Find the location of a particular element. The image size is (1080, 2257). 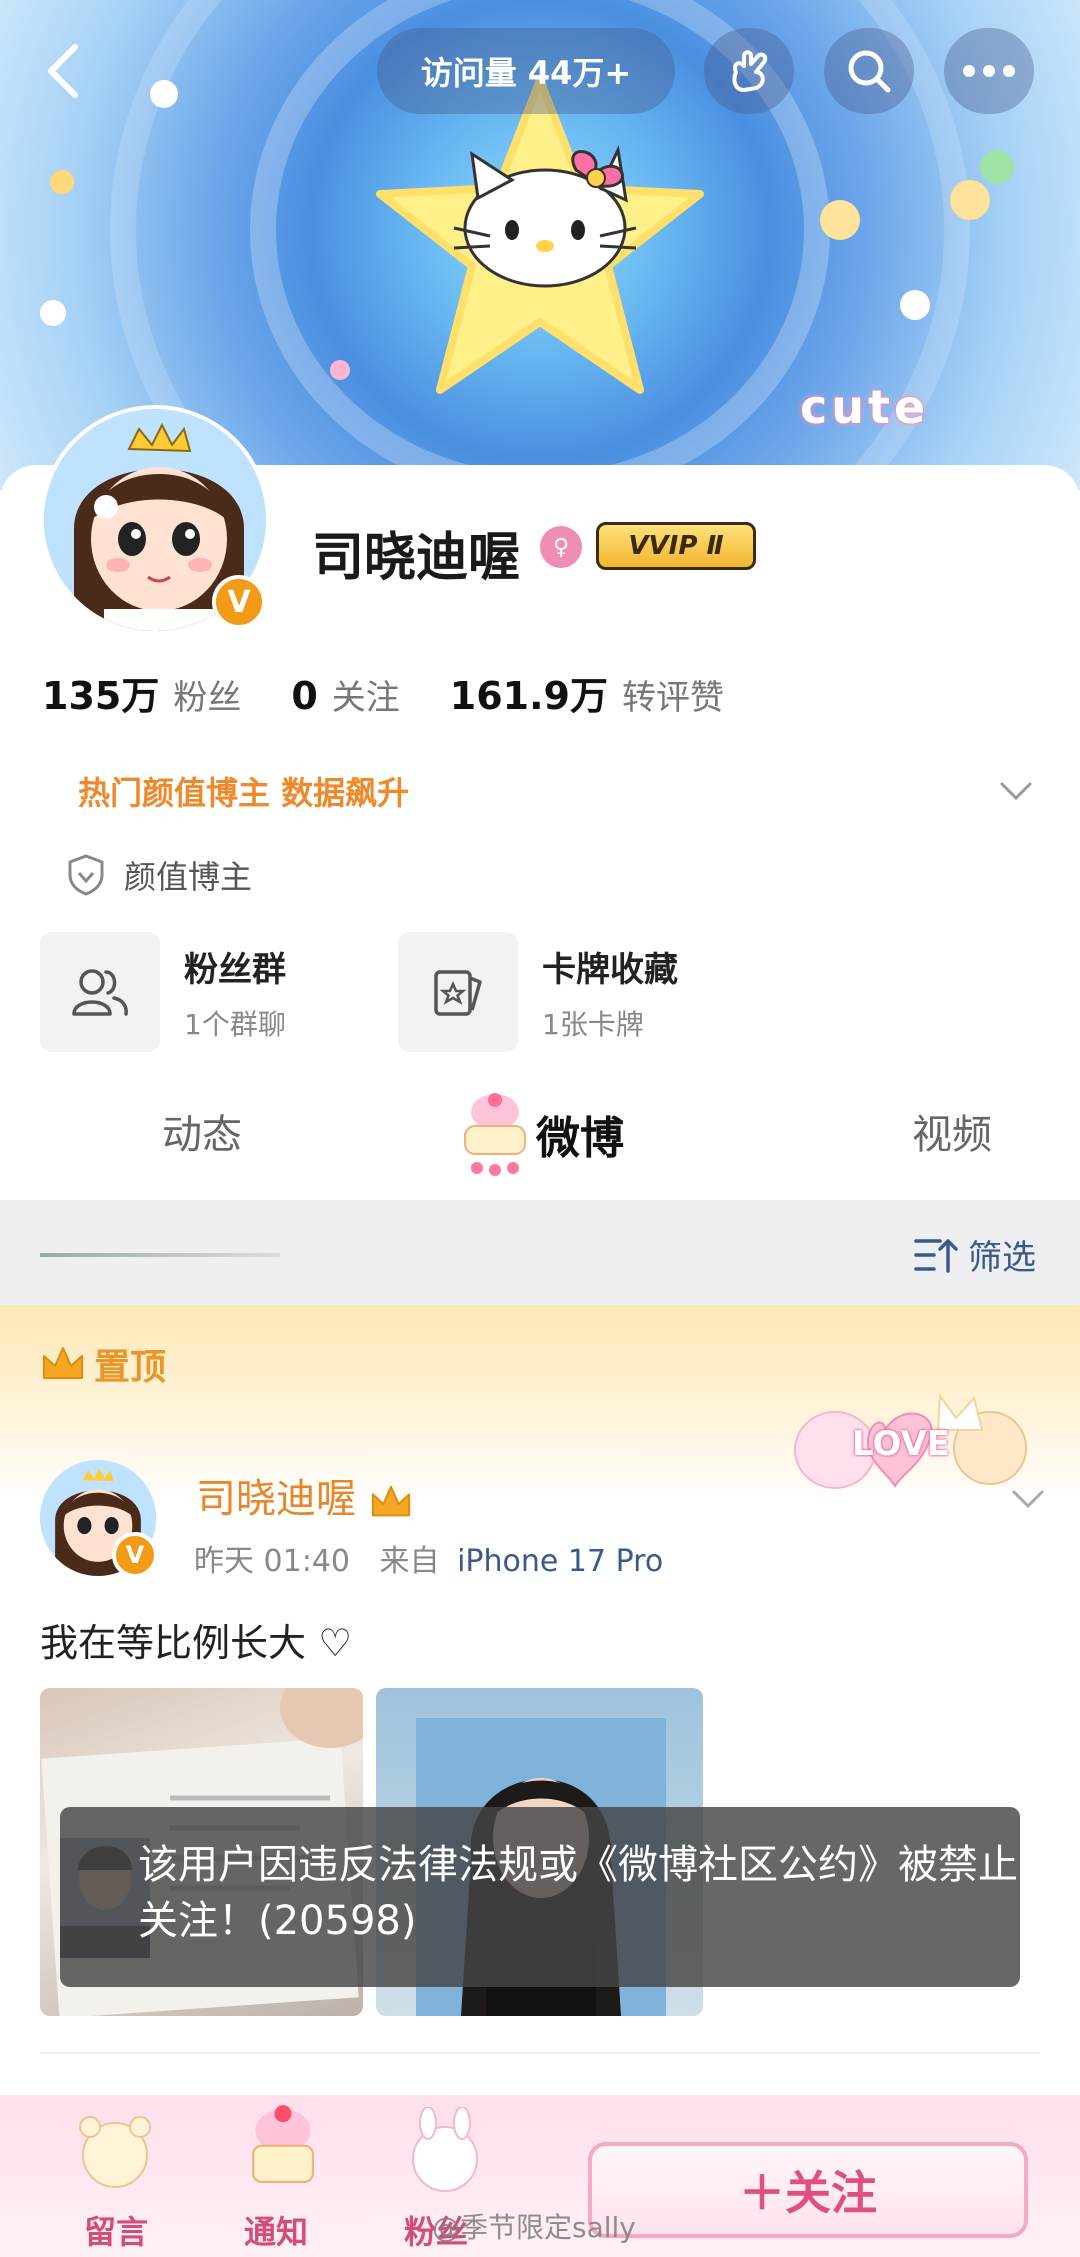

fan-group-title: 粉丝群 is located at coordinates (235, 969).